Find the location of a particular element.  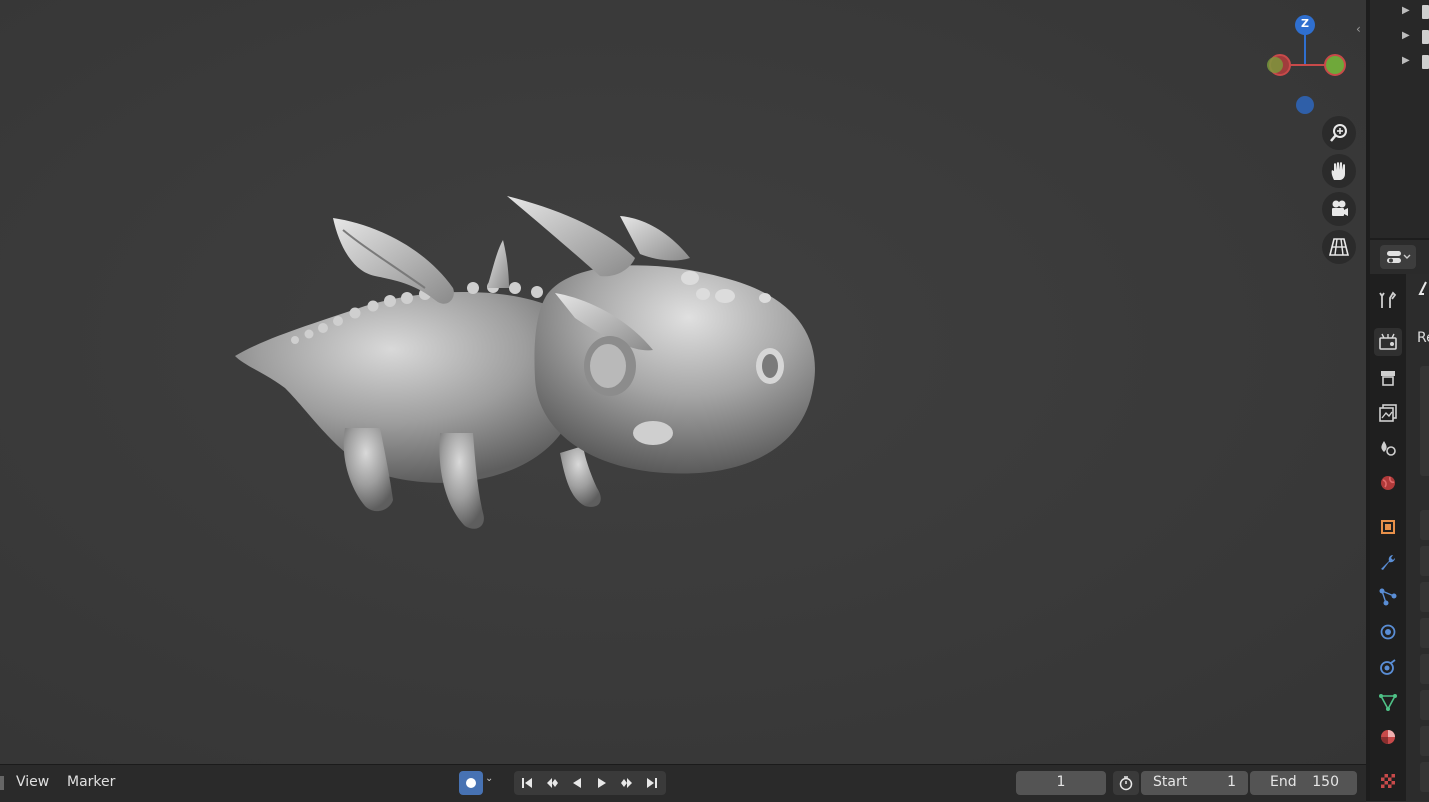

current-frame-value: 1 is located at coordinates (1061, 782).